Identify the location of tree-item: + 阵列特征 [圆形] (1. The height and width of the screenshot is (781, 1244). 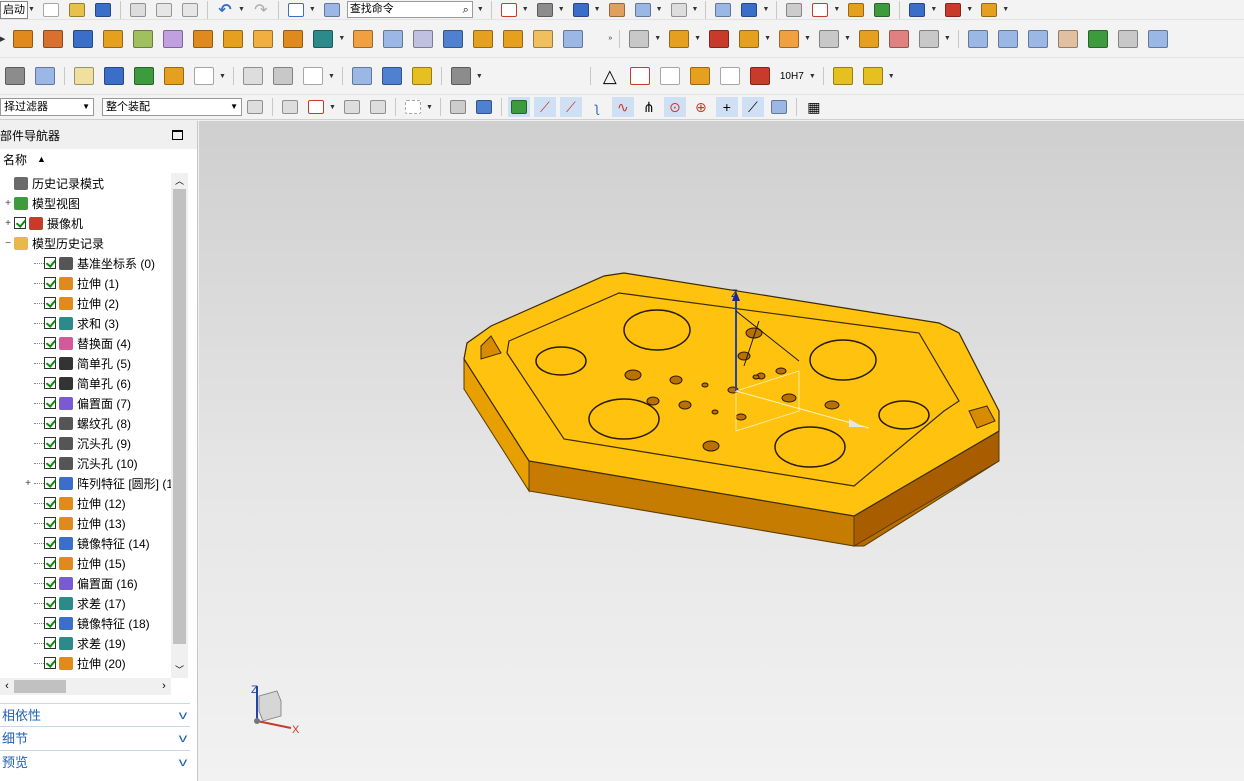
(94, 483).